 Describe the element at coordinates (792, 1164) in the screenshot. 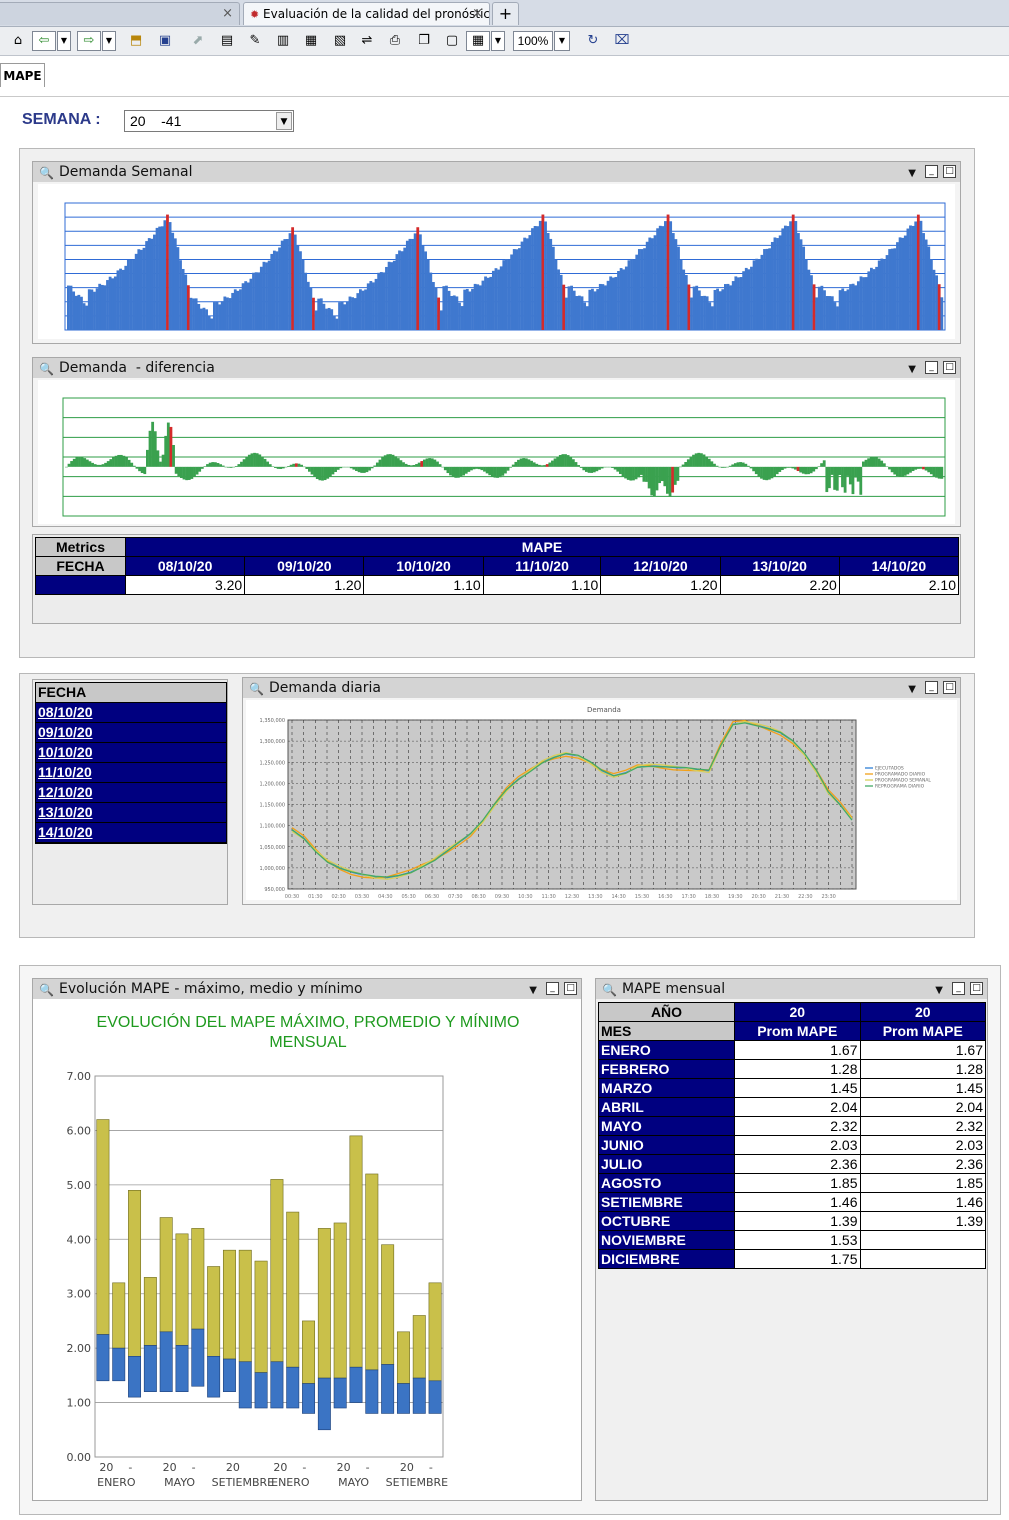

I see `table-row: JULIO 2.36 2.36` at that location.